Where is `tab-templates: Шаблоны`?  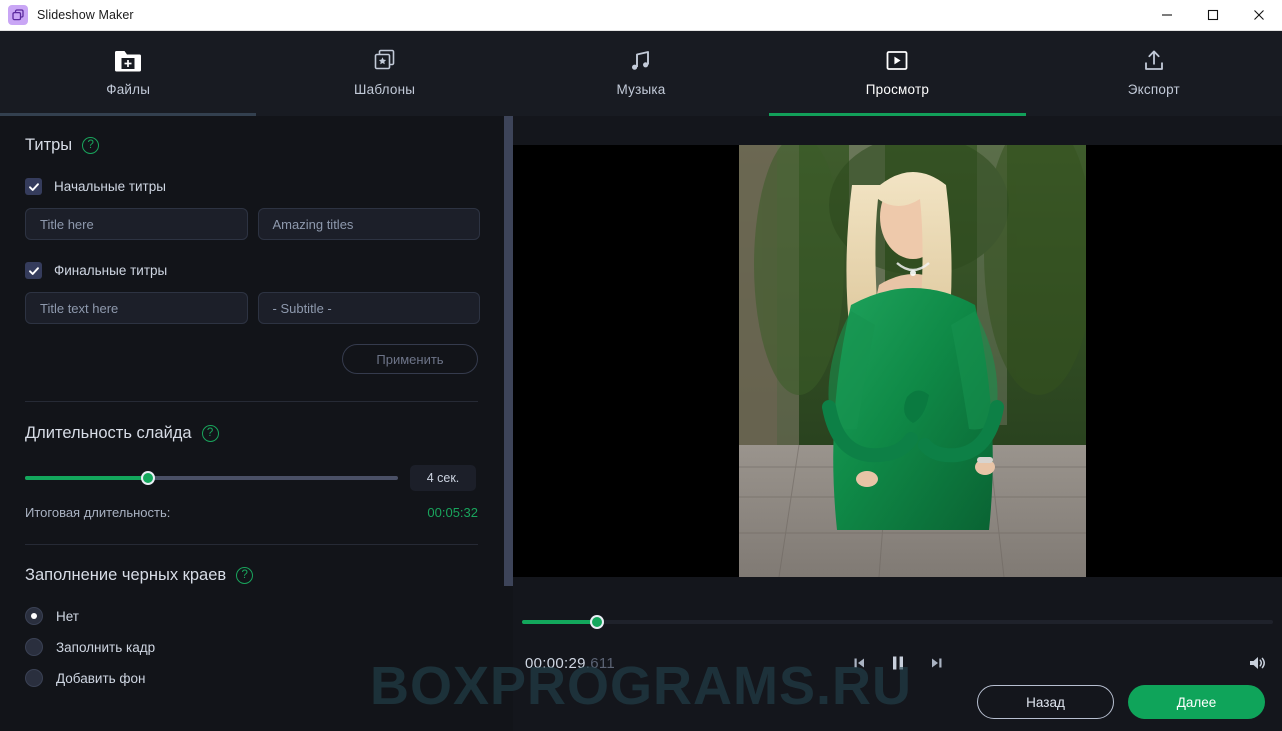 tab-templates: Шаблоны is located at coordinates (384, 73).